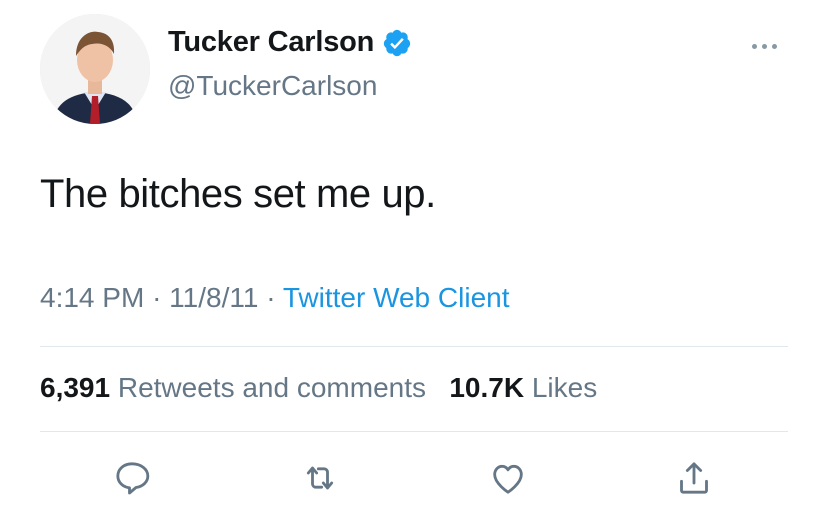  What do you see at coordinates (770, 46) in the screenshot?
I see `more-icon` at bounding box center [770, 46].